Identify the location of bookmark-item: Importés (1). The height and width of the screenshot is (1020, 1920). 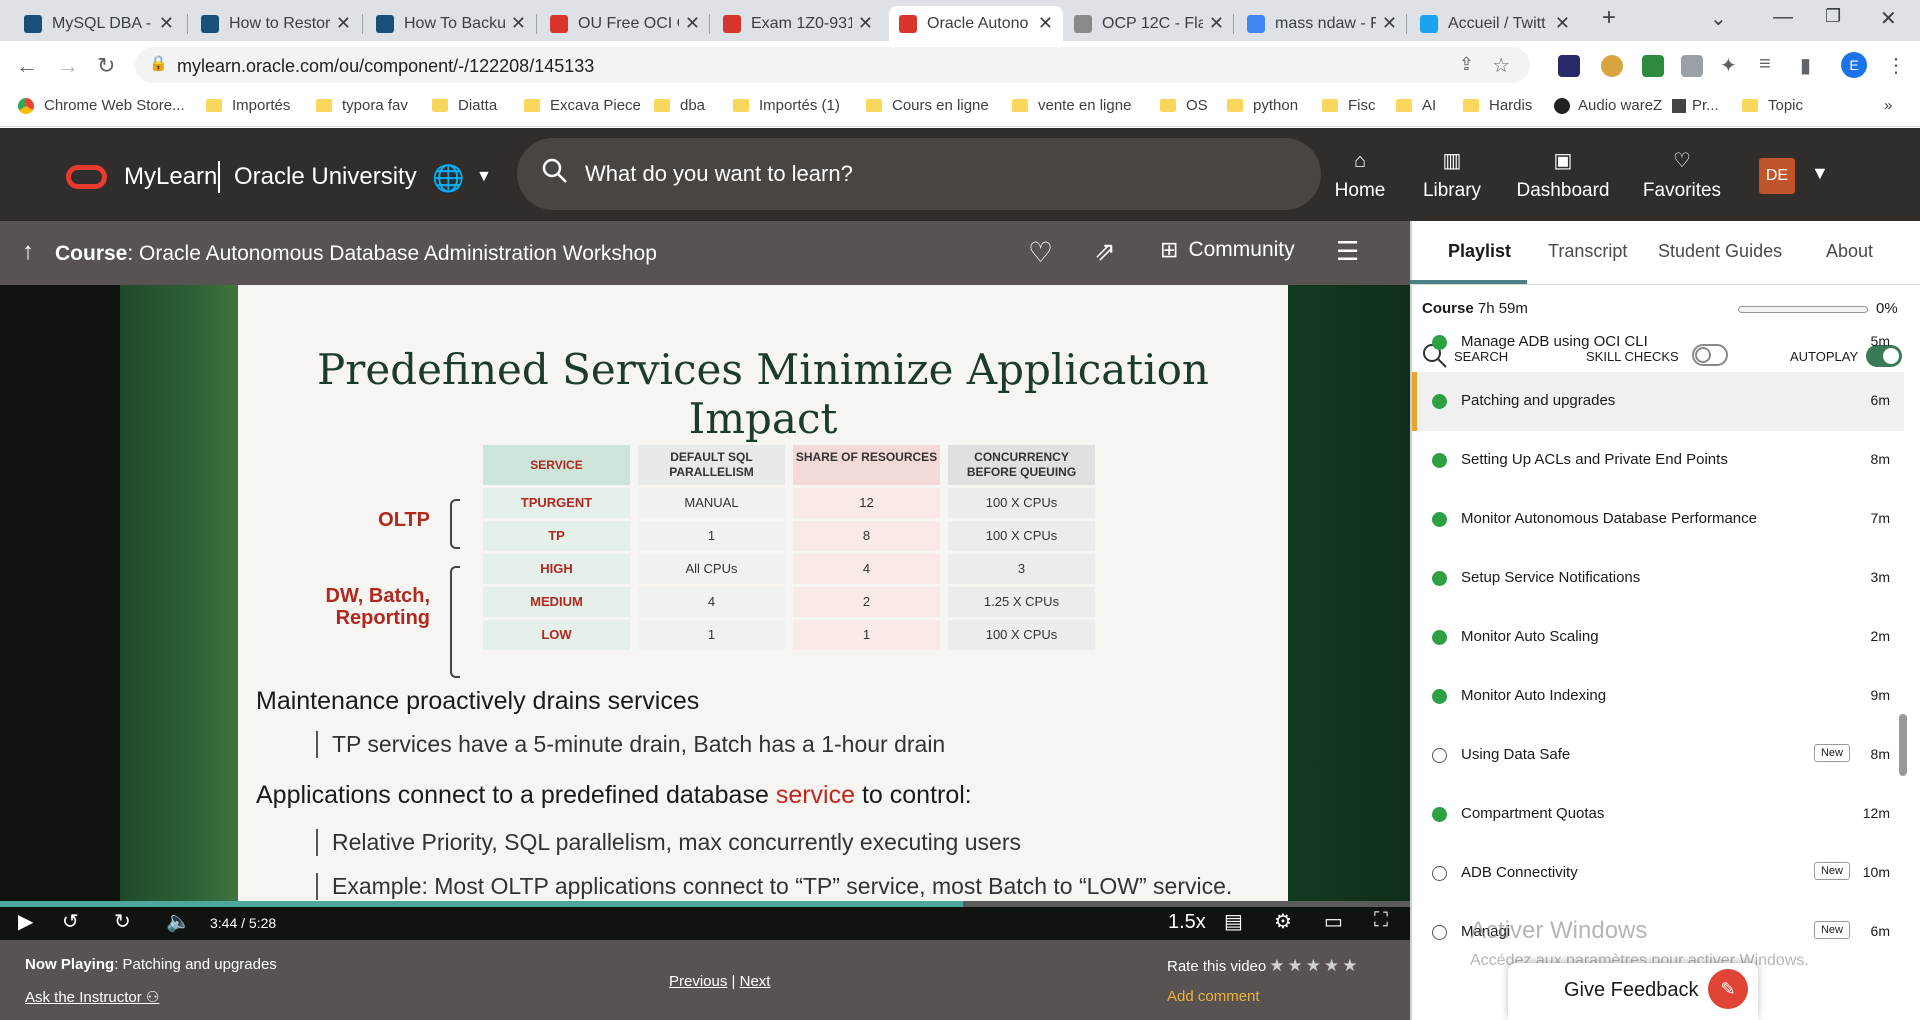
(786, 105).